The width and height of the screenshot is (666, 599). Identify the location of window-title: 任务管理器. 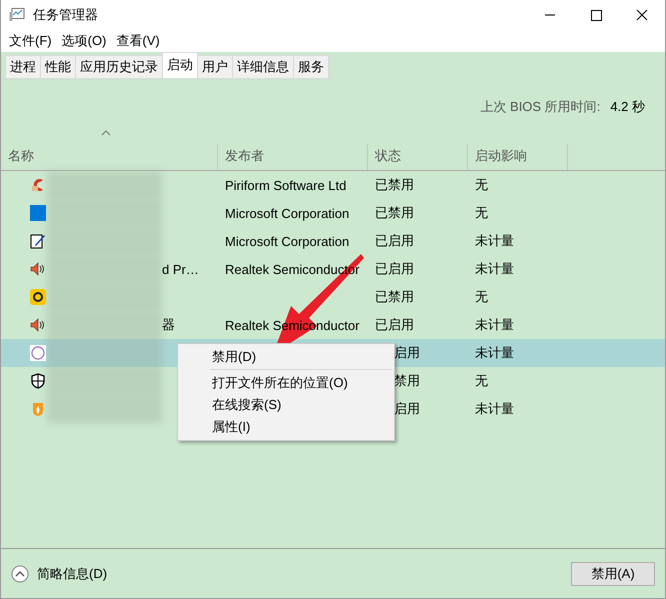
(65, 15).